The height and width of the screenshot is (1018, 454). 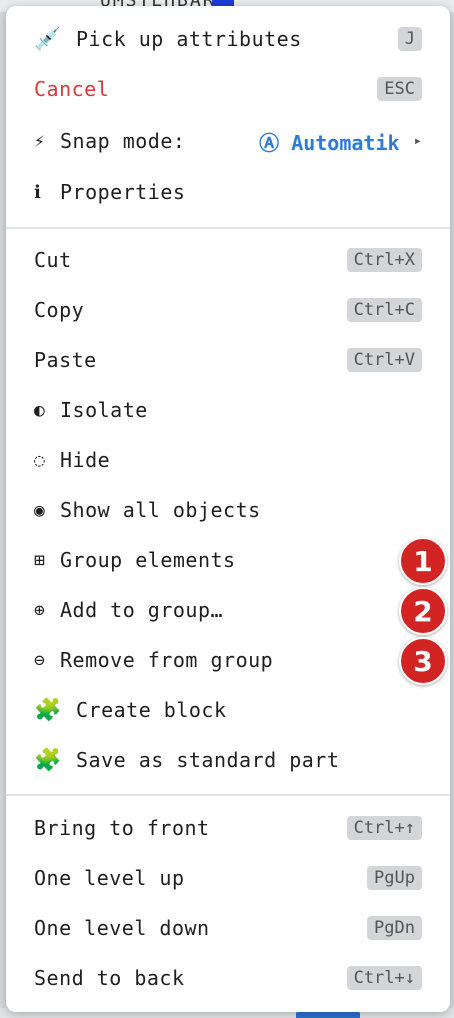 I want to click on info-icon: ℹ, so click(x=37, y=192).